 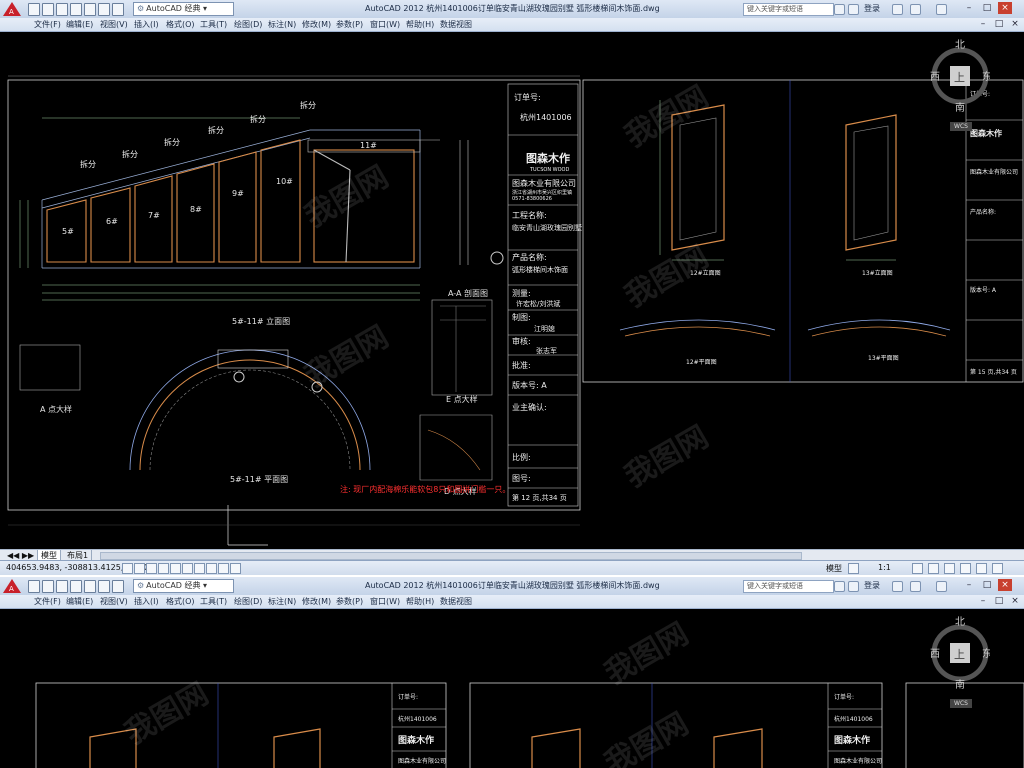 I want to click on login-button-2: 登录, so click(x=872, y=585).